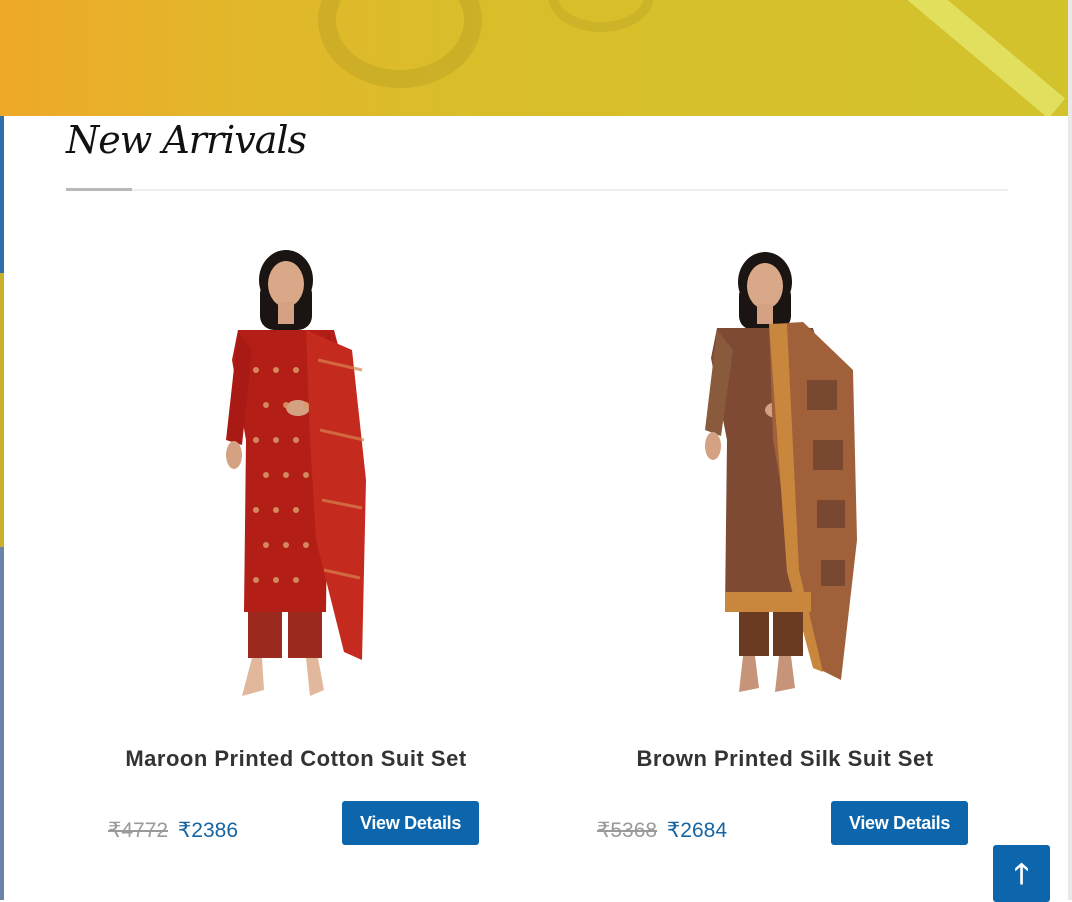  What do you see at coordinates (536, 58) in the screenshot?
I see `hero-banner` at bounding box center [536, 58].